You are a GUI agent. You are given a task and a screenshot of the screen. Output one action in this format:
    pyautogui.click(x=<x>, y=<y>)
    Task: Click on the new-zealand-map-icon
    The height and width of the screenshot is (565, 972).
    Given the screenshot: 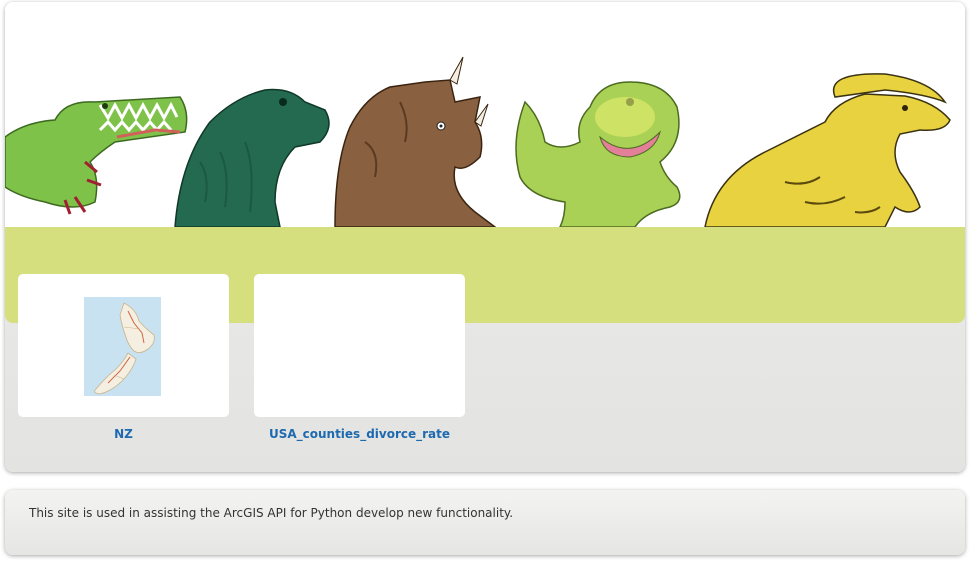 What is the action you would take?
    pyautogui.click(x=122, y=346)
    